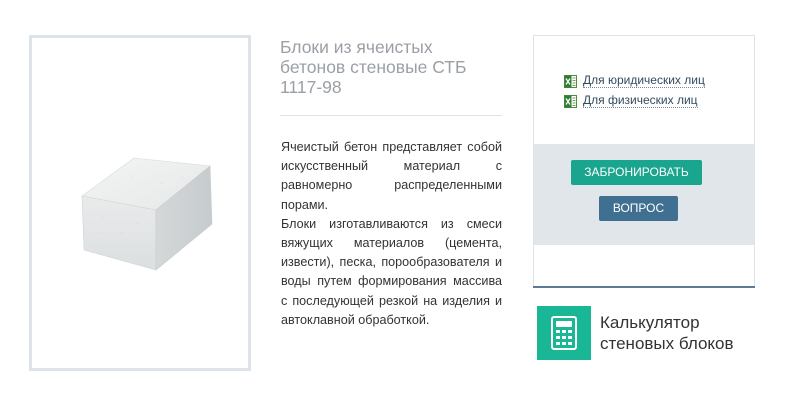 The width and height of the screenshot is (789, 403). I want to click on calculator-label: Калькулятор стеновых блоков, so click(680, 333).